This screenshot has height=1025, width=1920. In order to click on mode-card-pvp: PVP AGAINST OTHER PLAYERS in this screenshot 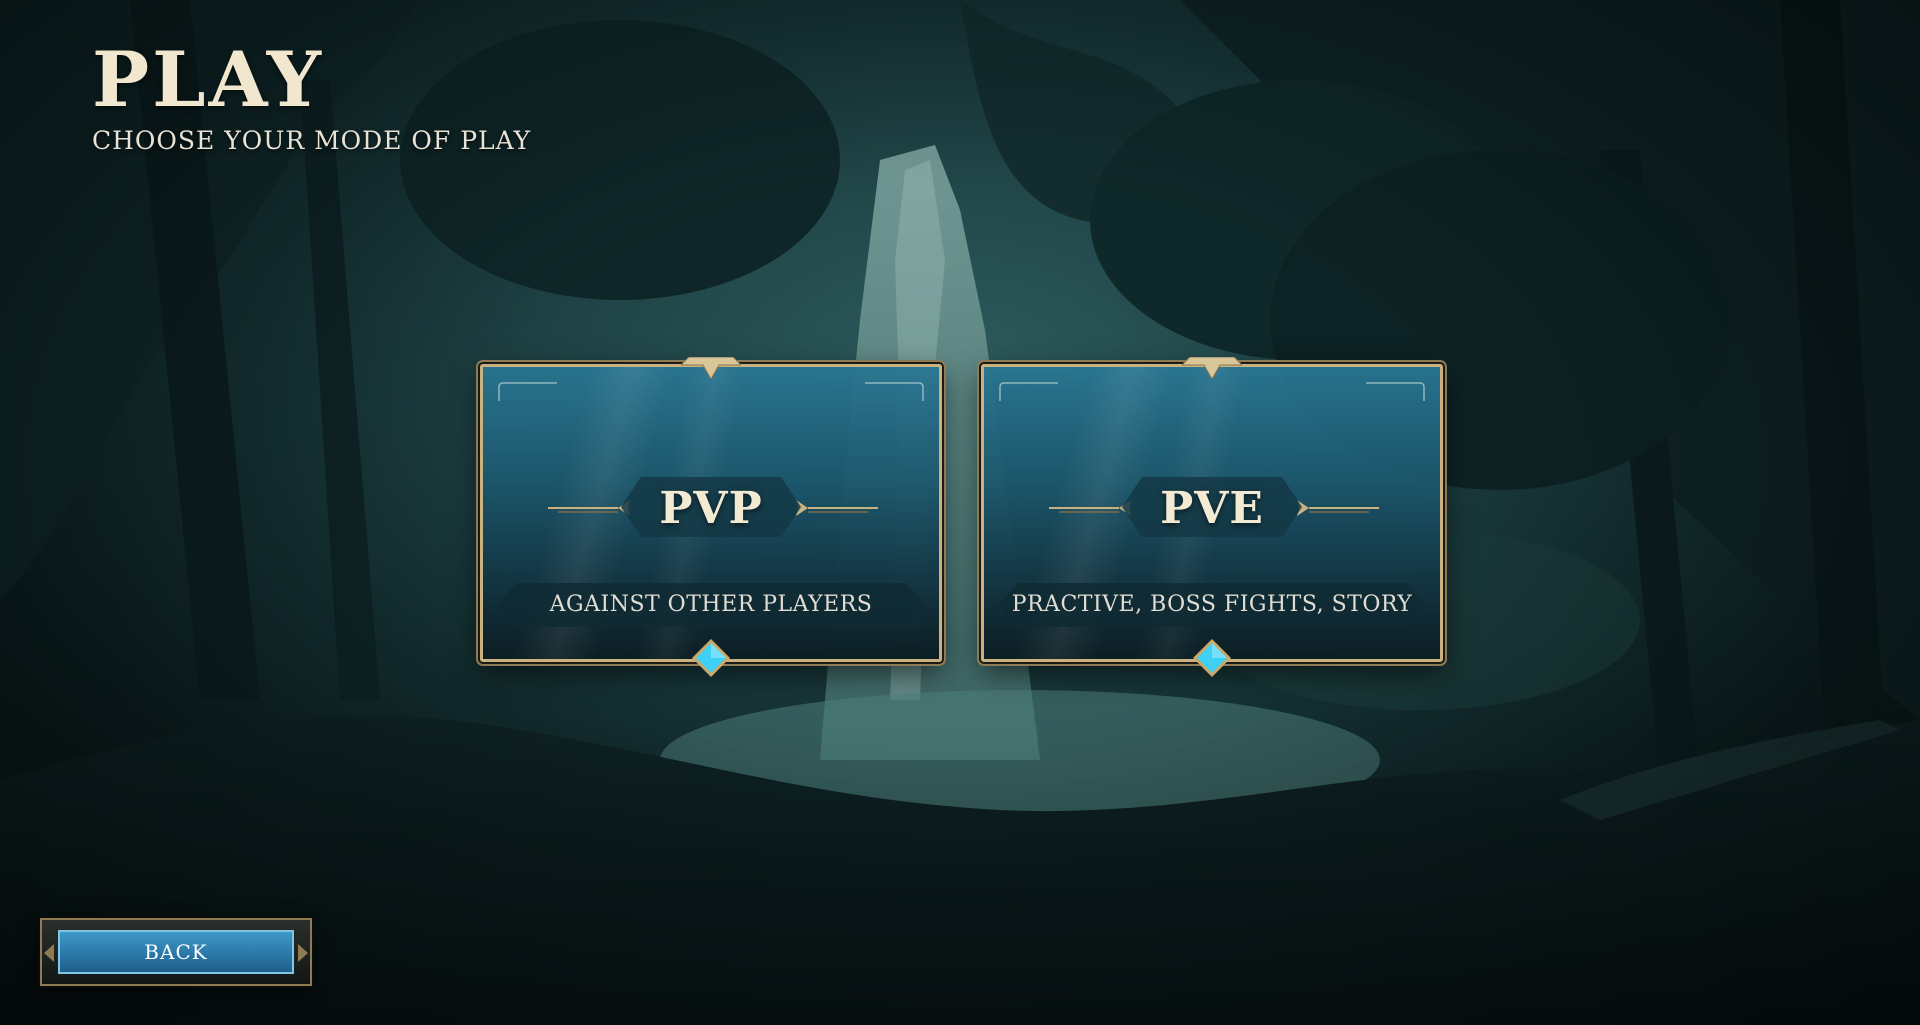, I will do `click(711, 517)`.